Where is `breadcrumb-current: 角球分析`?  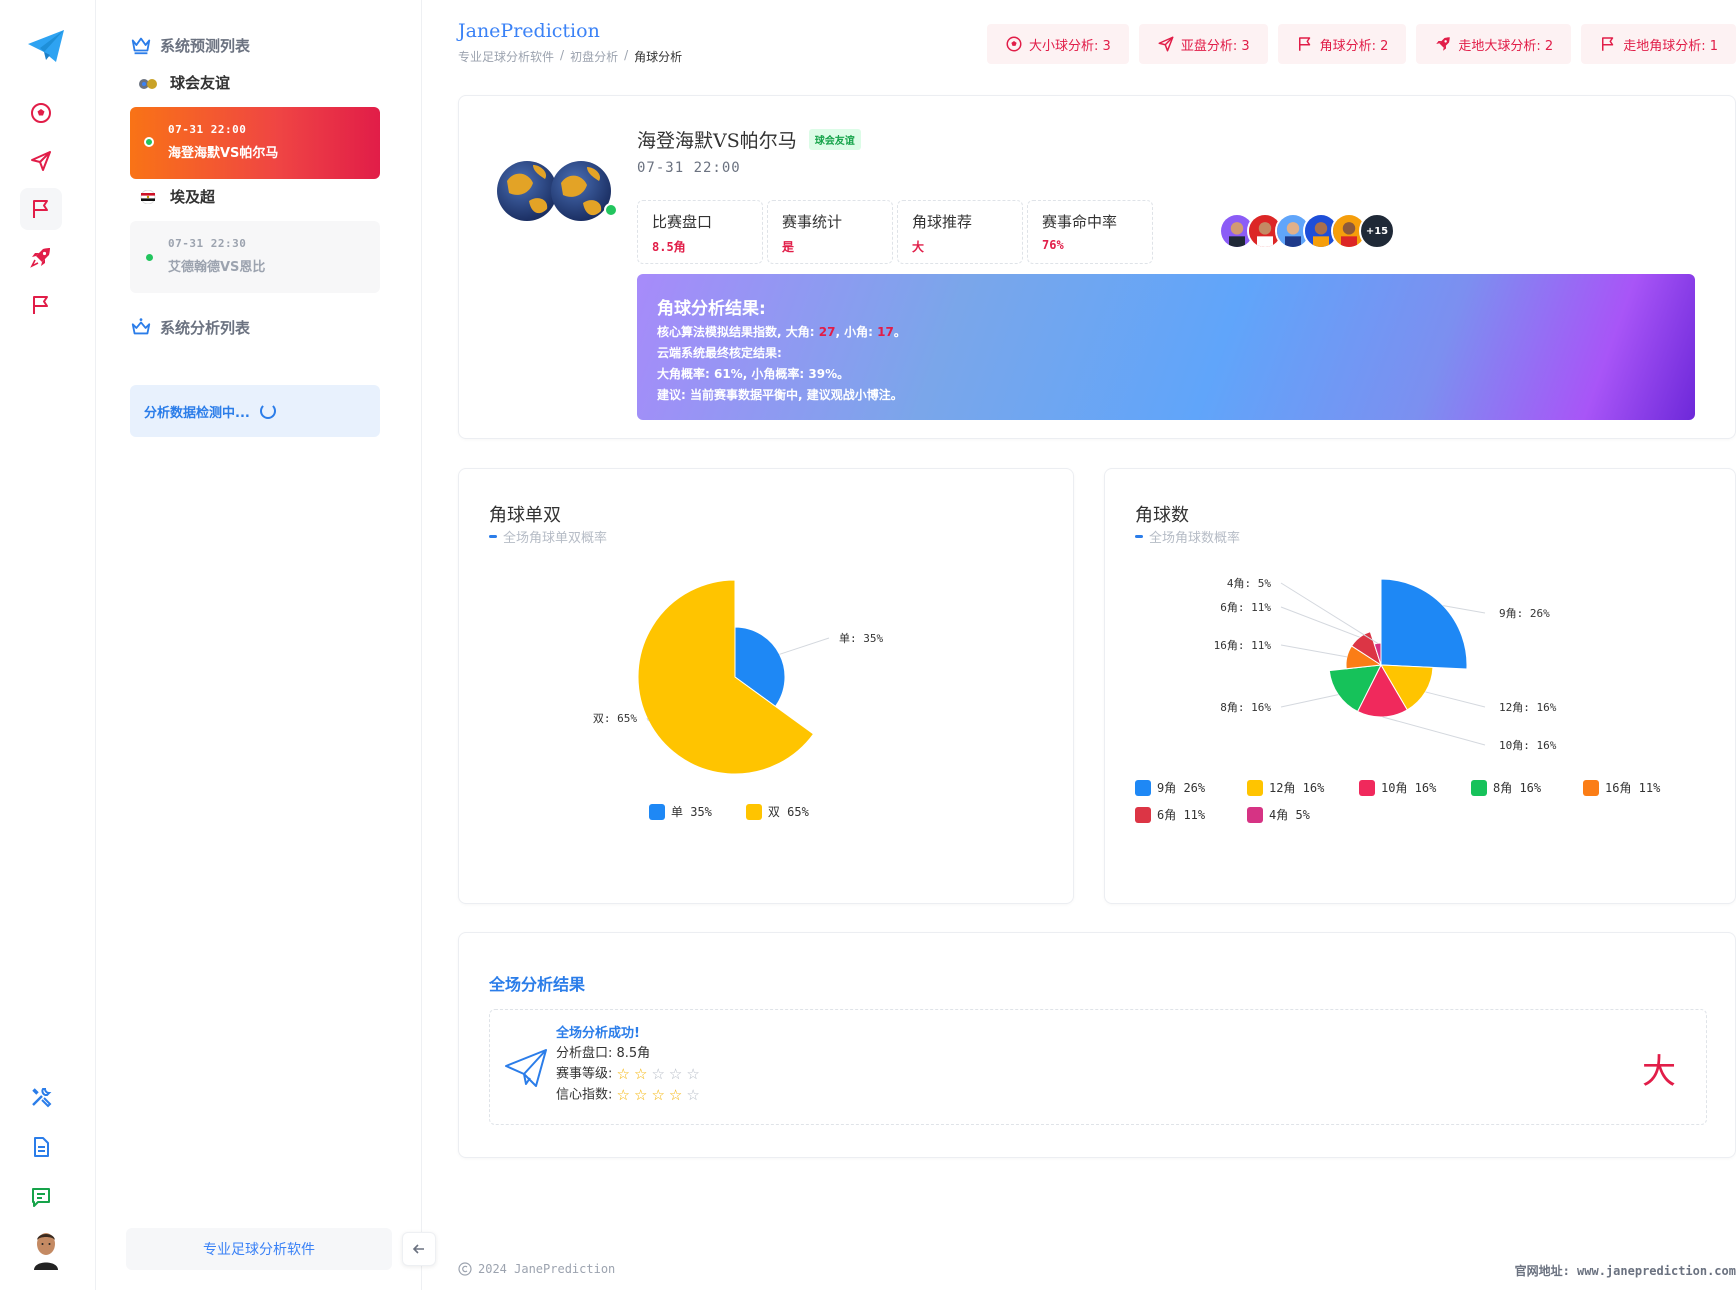
breadcrumb-current: 角球分析 is located at coordinates (658, 57).